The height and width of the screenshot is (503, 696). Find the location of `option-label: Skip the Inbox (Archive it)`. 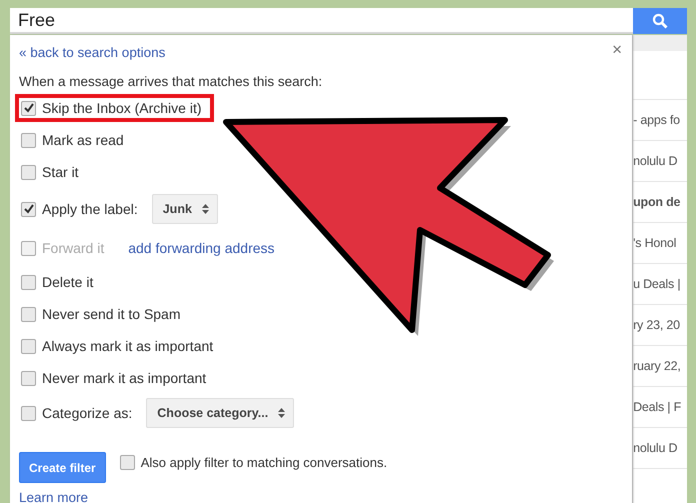

option-label: Skip the Inbox (Archive it) is located at coordinates (122, 108).